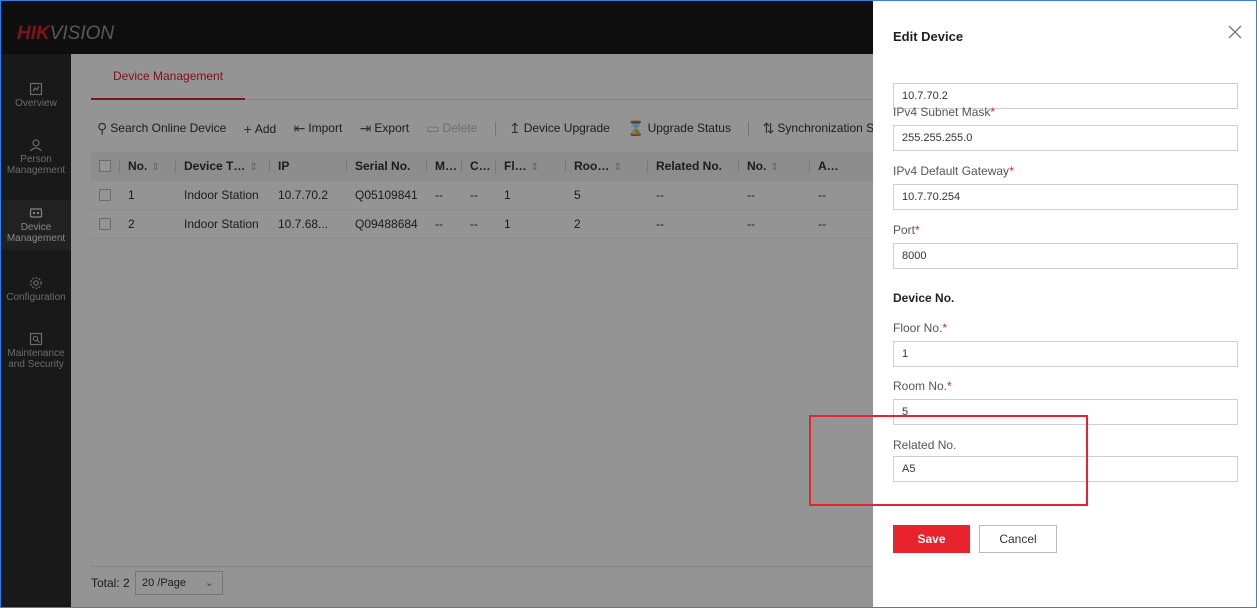 The width and height of the screenshot is (1257, 608). Describe the element at coordinates (924, 298) in the screenshot. I see `device-no-section-title: Device No.` at that location.